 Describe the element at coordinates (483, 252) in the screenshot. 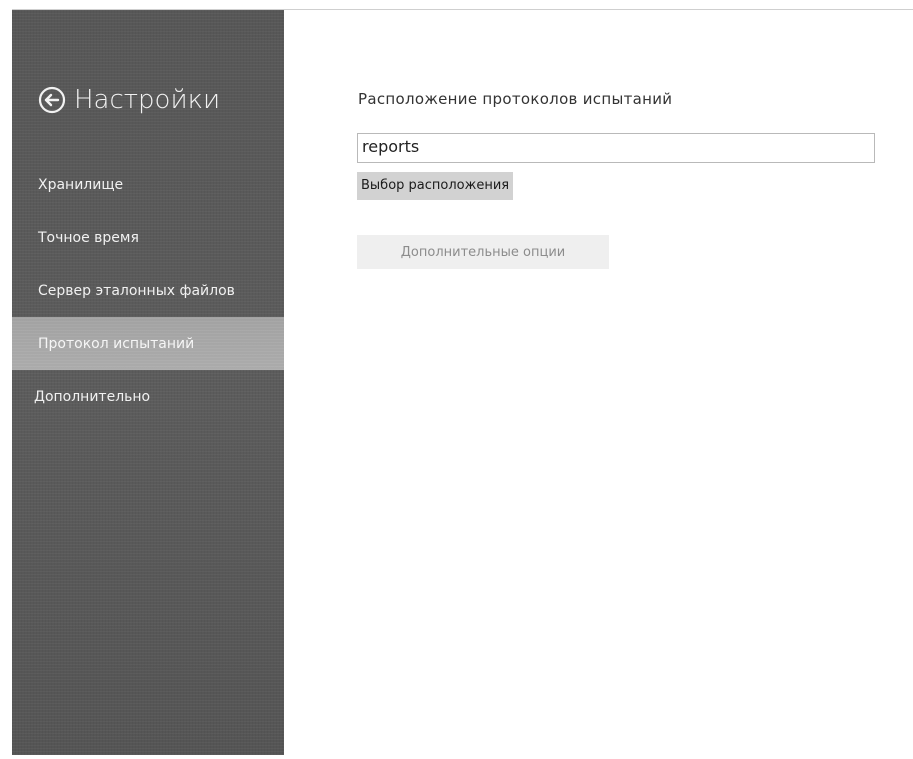

I see `additional-options-button: Дополнительные опции` at that location.